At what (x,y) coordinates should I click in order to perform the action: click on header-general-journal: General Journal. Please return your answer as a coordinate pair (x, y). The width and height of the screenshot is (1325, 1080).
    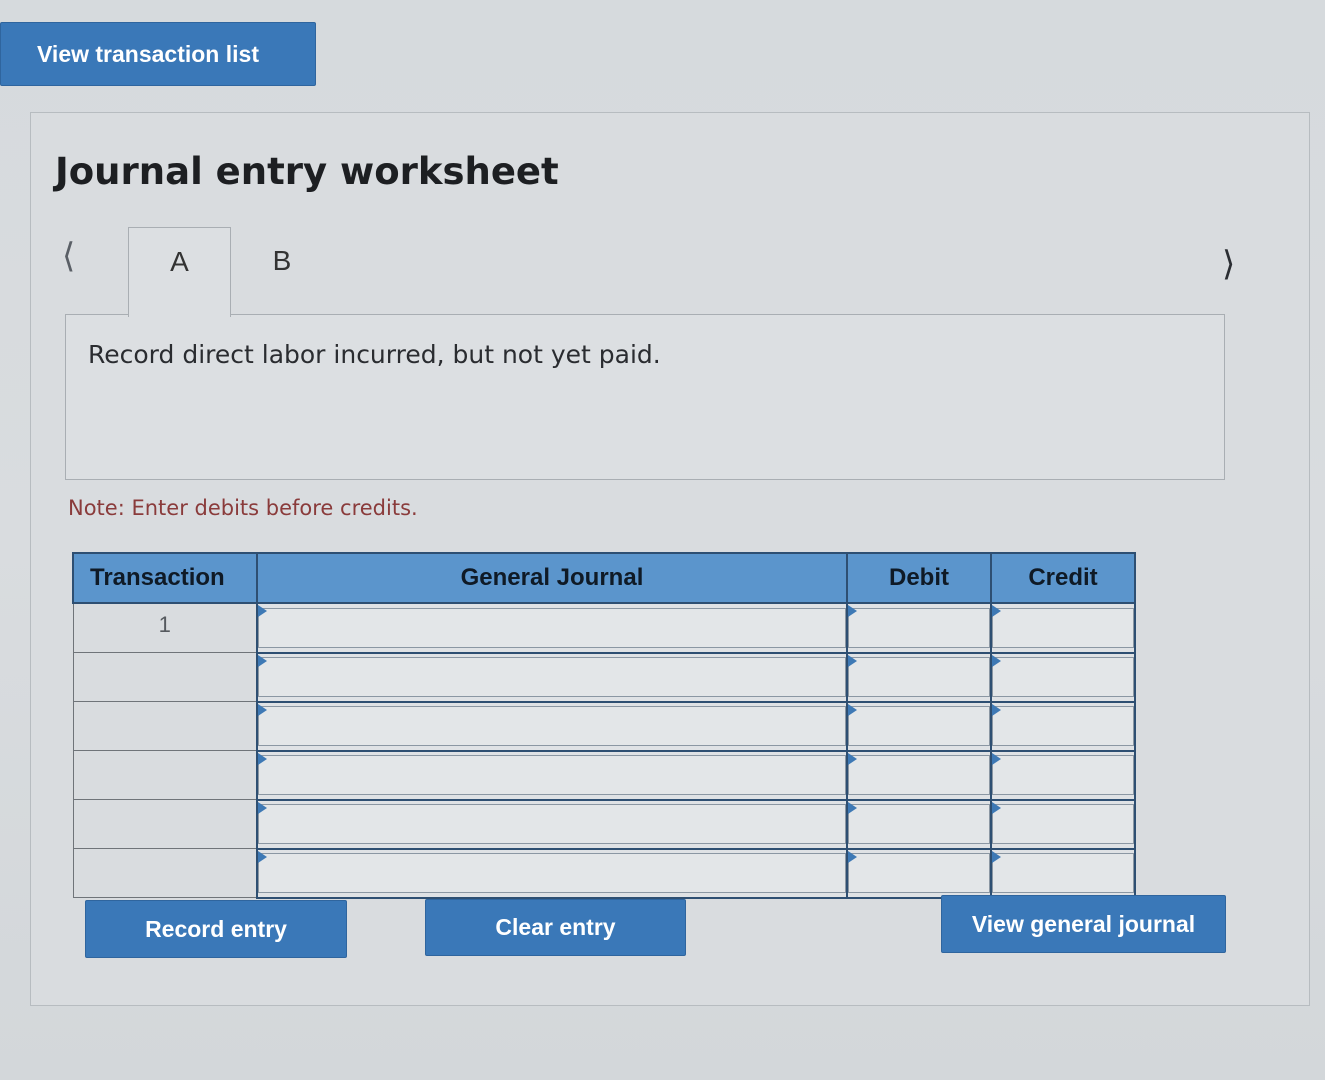
    Looking at the image, I should click on (552, 578).